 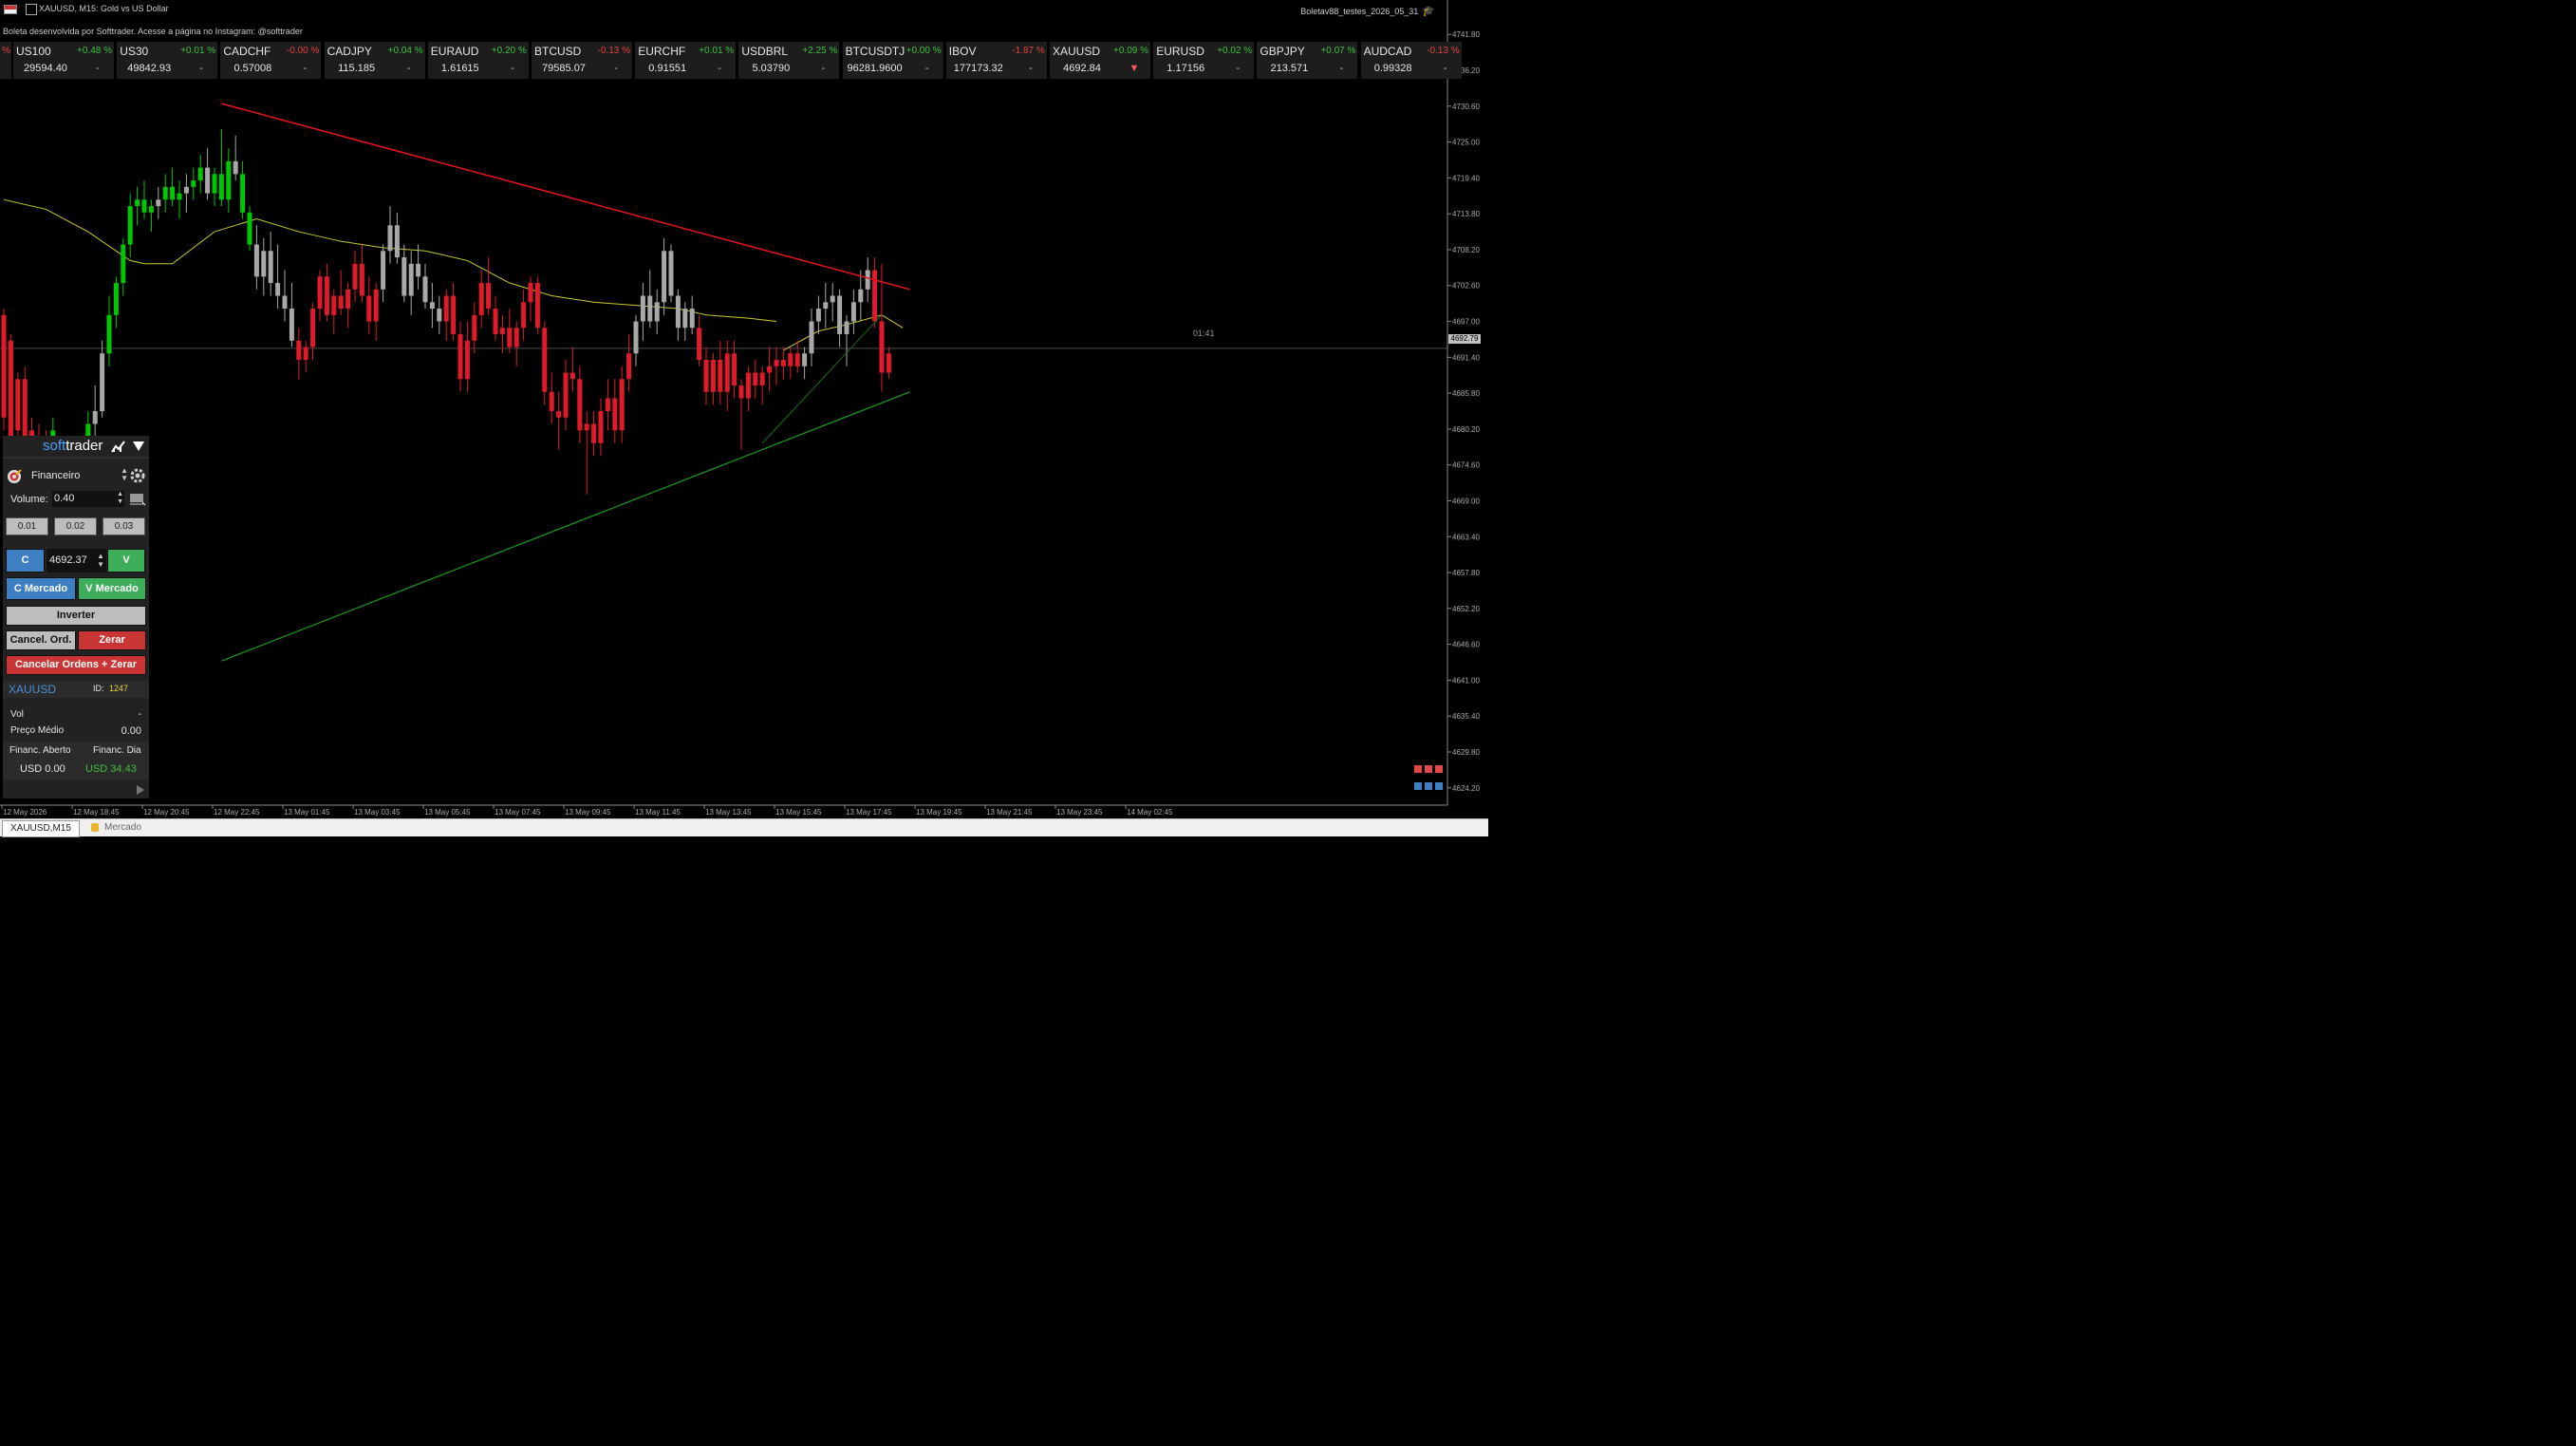 What do you see at coordinates (1411, 60) in the screenshot?
I see `ticker-tile: AUDCAD -0.13 % 0.99328 -` at bounding box center [1411, 60].